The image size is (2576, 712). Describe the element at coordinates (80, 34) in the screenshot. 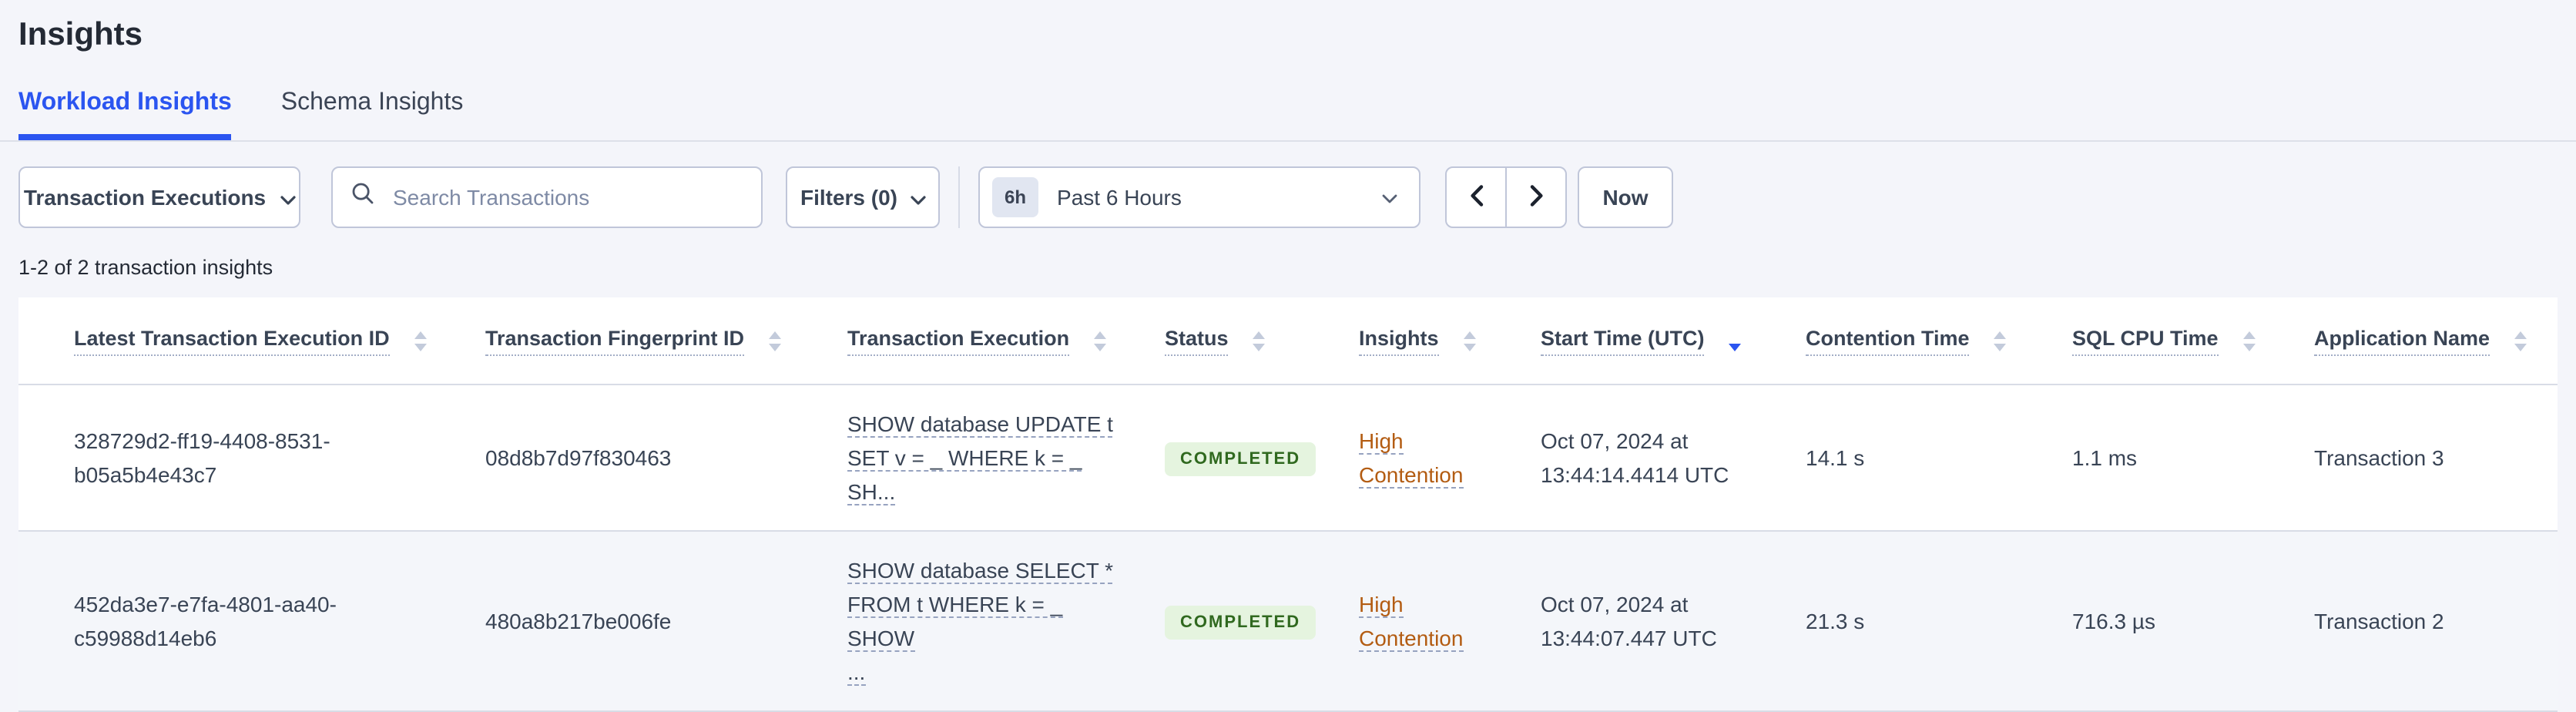

I see `page-title: Insights` at that location.